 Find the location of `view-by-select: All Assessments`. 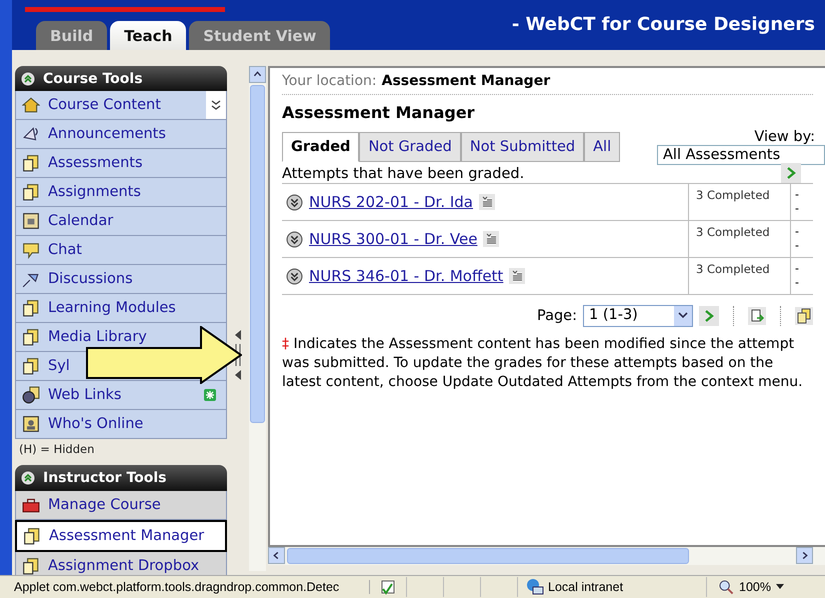

view-by-select: All Assessments is located at coordinates (741, 155).